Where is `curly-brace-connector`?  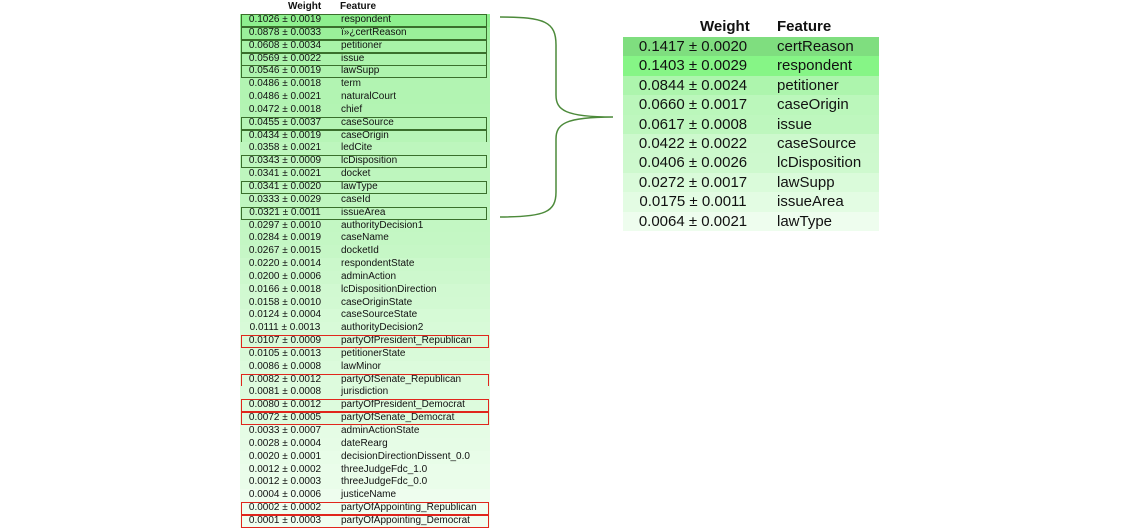
curly-brace-connector is located at coordinates (556, 117).